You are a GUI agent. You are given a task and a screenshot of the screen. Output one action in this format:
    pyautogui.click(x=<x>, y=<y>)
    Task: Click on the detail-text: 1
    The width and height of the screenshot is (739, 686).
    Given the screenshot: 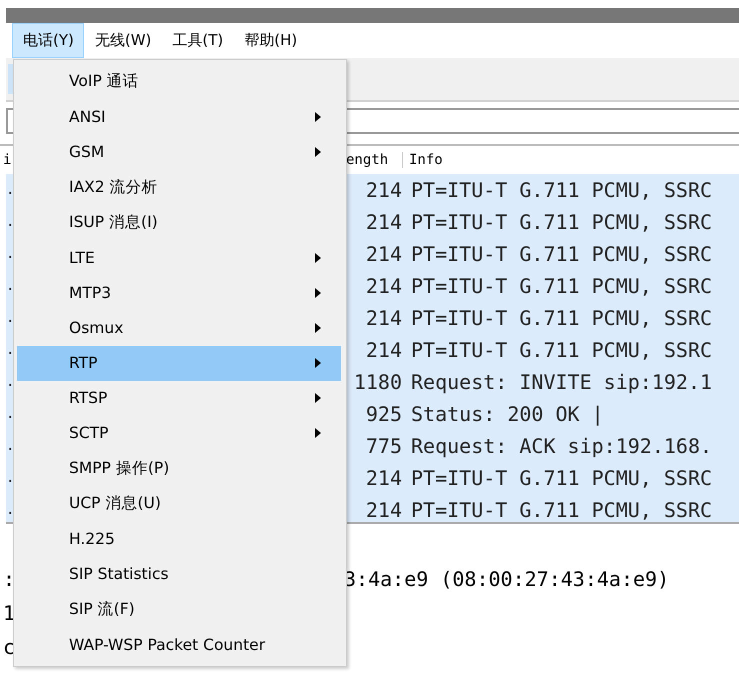 What is the action you would take?
    pyautogui.click(x=9, y=613)
    